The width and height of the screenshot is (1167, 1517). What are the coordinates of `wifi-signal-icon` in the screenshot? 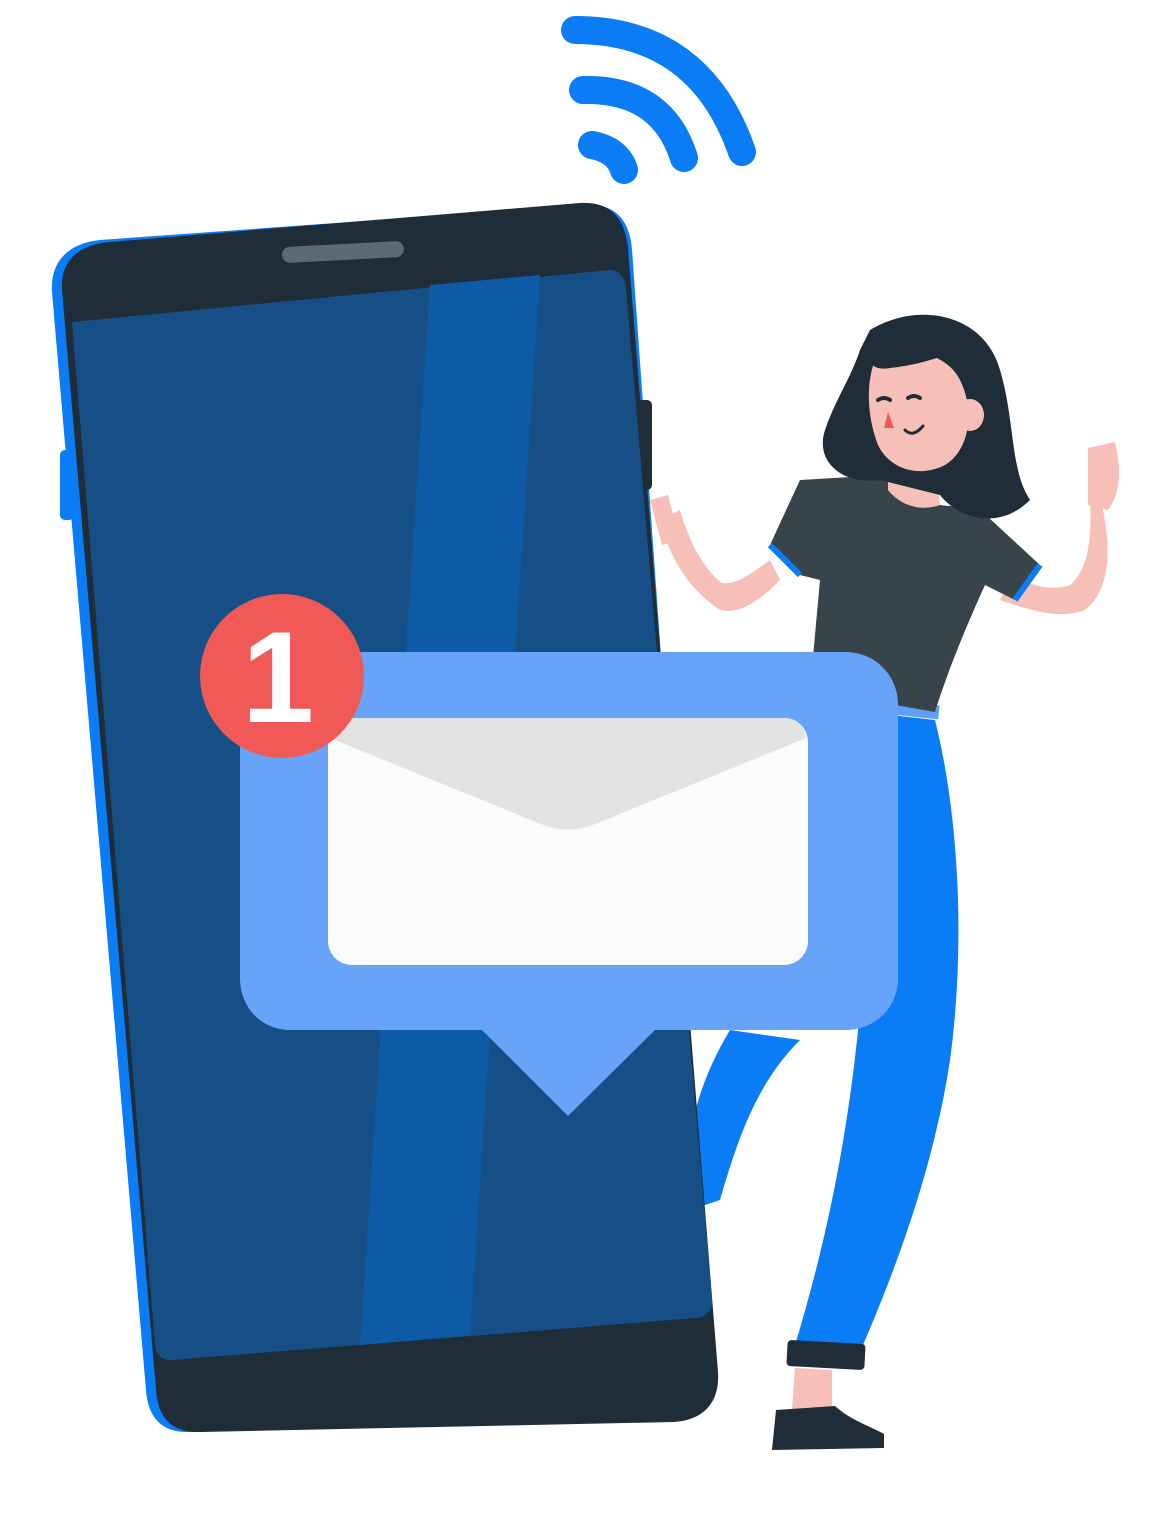 It's located at (658, 100).